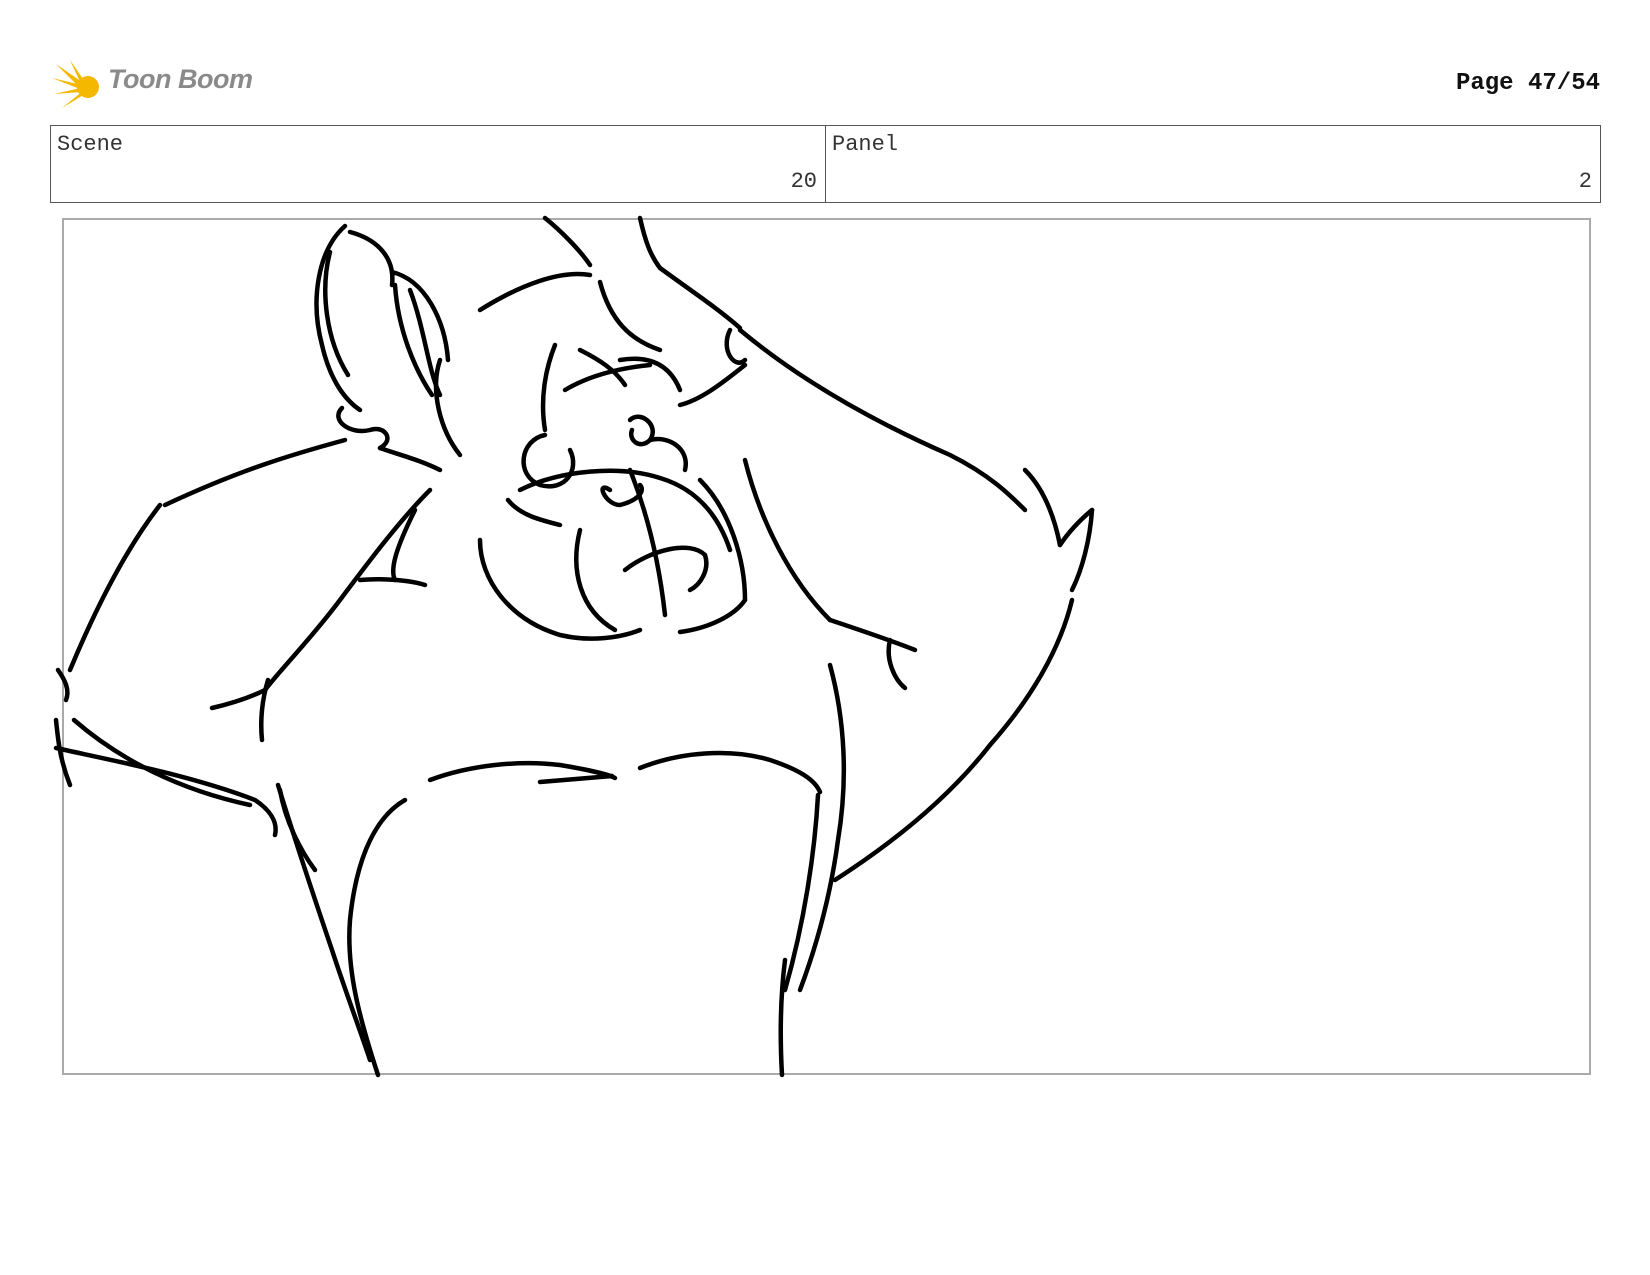  I want to click on toon-boom-logo: Toon Boom, so click(152, 85).